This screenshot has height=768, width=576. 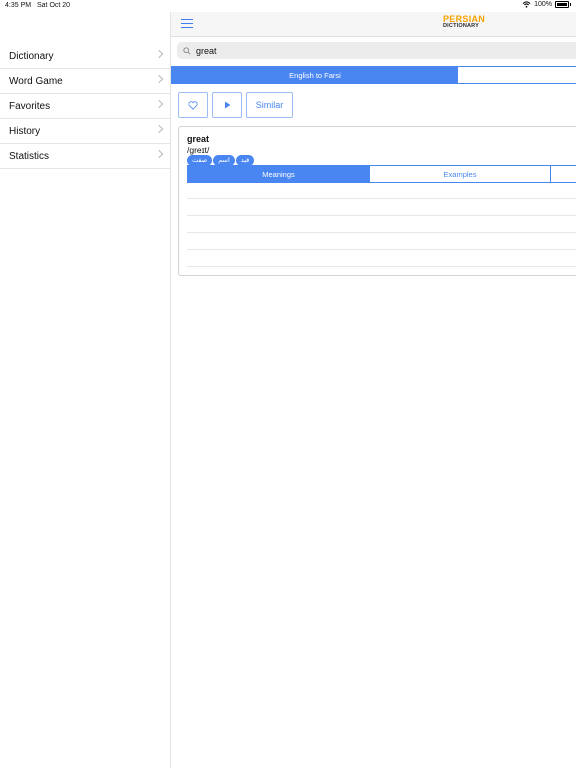 I want to click on status-date: Sat Oct 20, so click(x=54, y=5).